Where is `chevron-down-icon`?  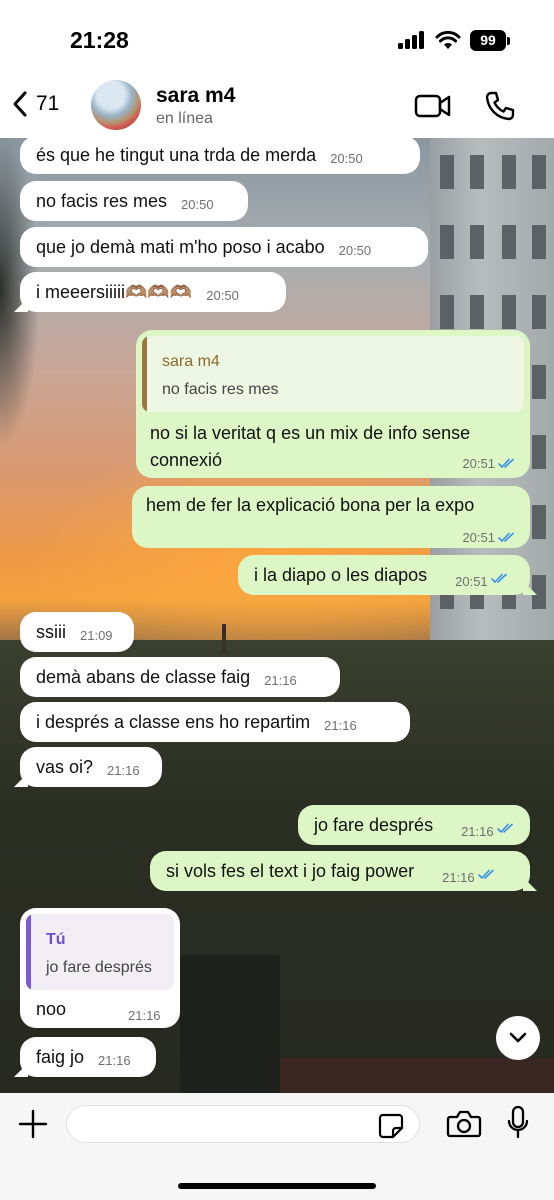
chevron-down-icon is located at coordinates (518, 1037).